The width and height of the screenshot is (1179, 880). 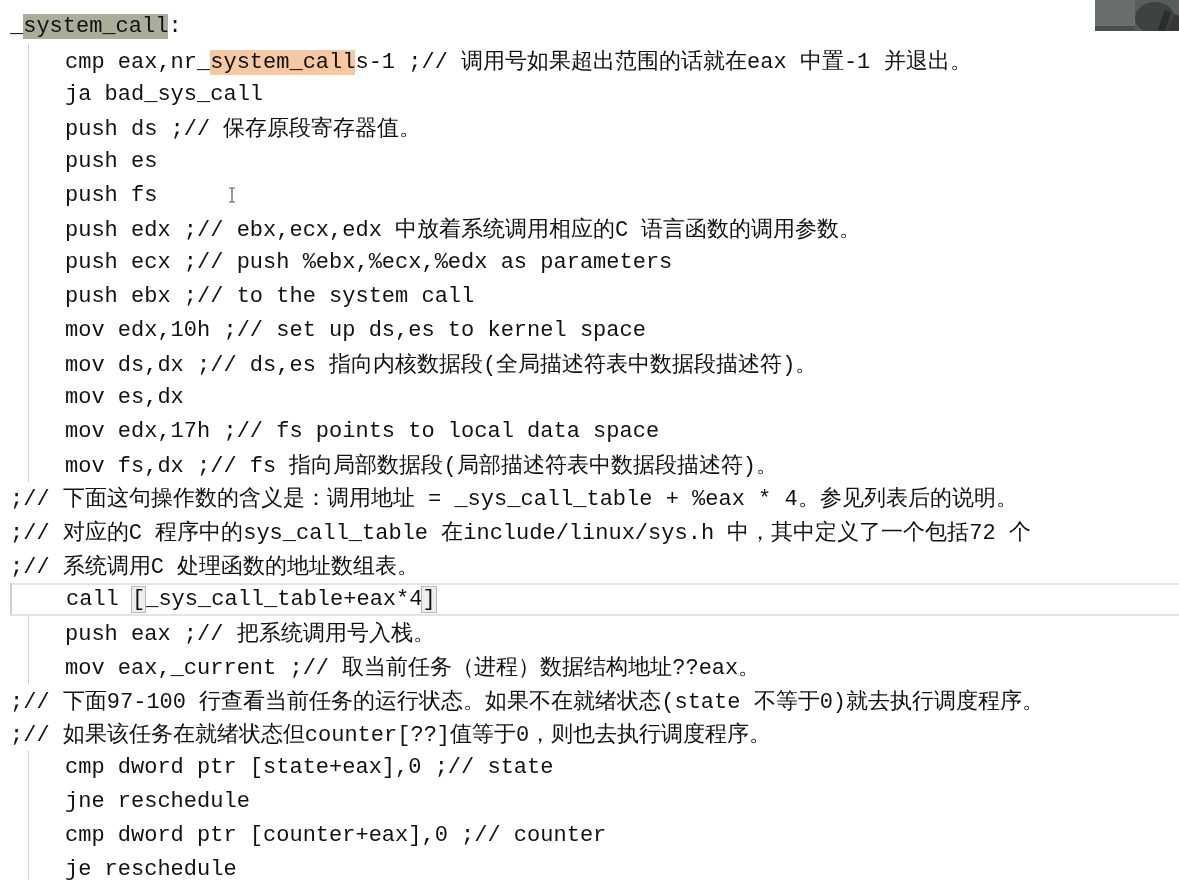 I want to click on code-comment: ;// 系统调用C 处理函数的地址数组表。, so click(x=215, y=567).